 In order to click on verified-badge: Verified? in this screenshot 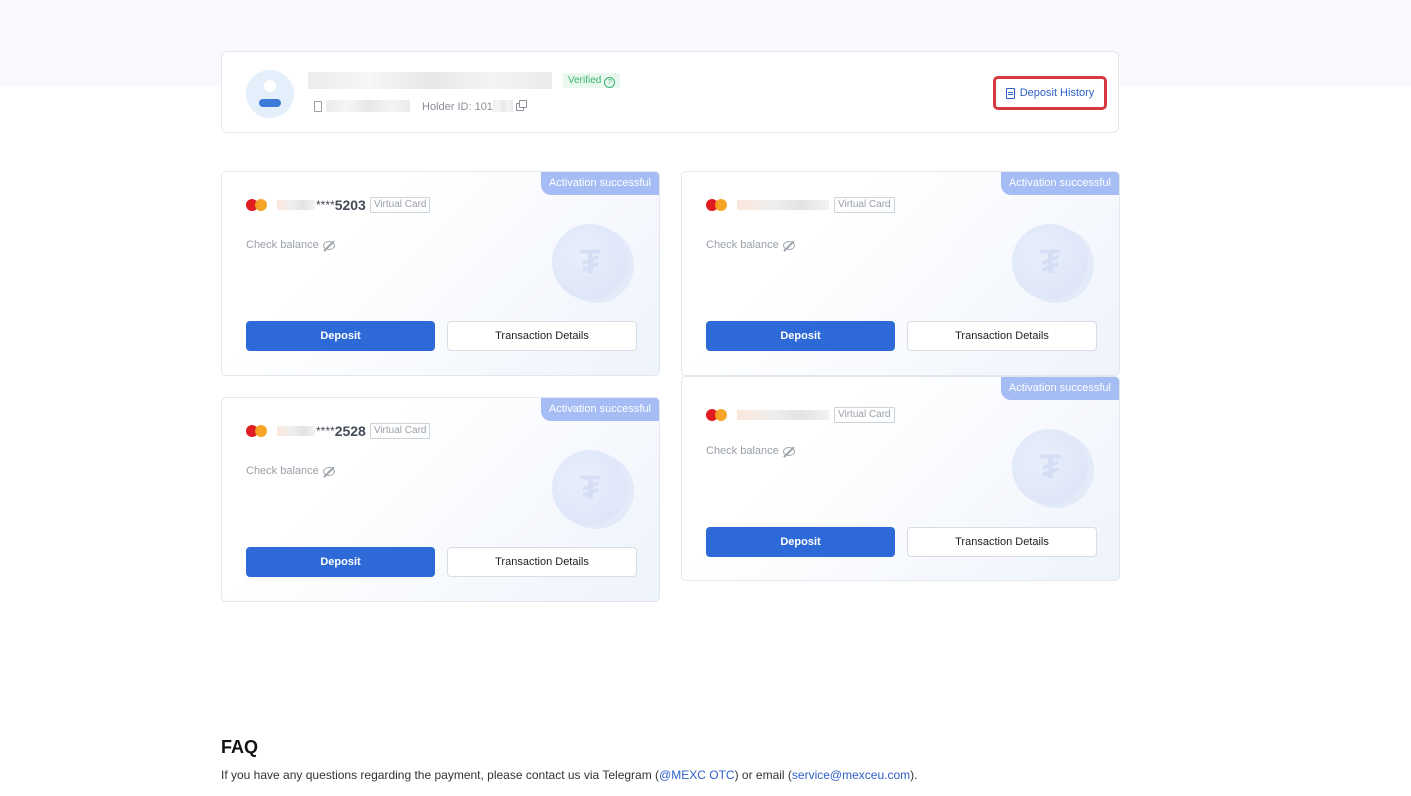, I will do `click(592, 80)`.